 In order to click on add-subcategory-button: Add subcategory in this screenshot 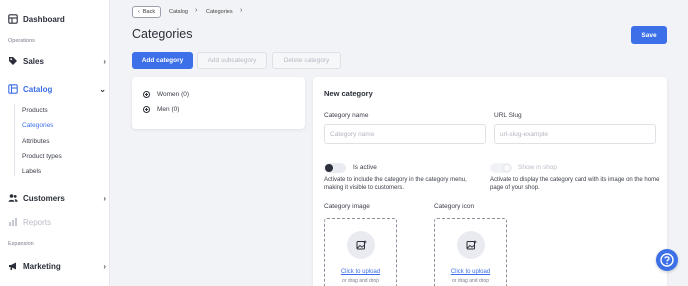, I will do `click(232, 60)`.